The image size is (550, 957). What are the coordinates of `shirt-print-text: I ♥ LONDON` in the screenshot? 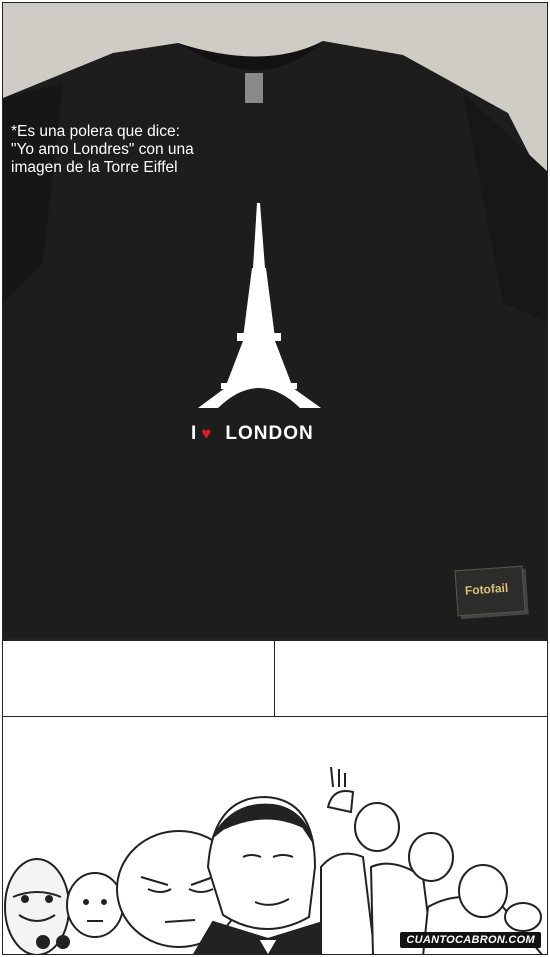 It's located at (252, 434).